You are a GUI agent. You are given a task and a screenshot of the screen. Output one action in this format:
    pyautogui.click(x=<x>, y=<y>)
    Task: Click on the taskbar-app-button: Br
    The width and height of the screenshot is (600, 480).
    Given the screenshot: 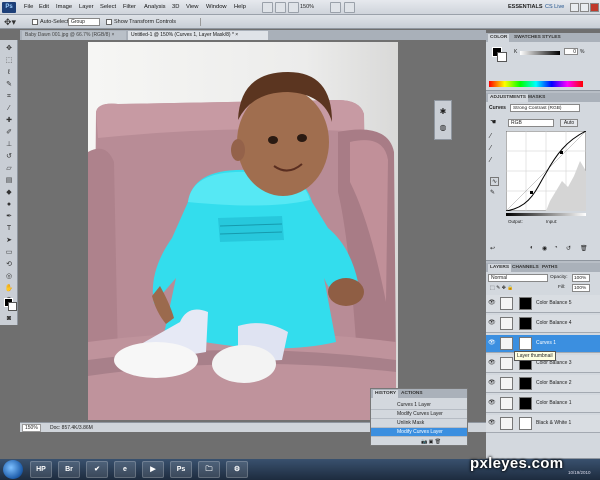 What is the action you would take?
    pyautogui.click(x=69, y=469)
    